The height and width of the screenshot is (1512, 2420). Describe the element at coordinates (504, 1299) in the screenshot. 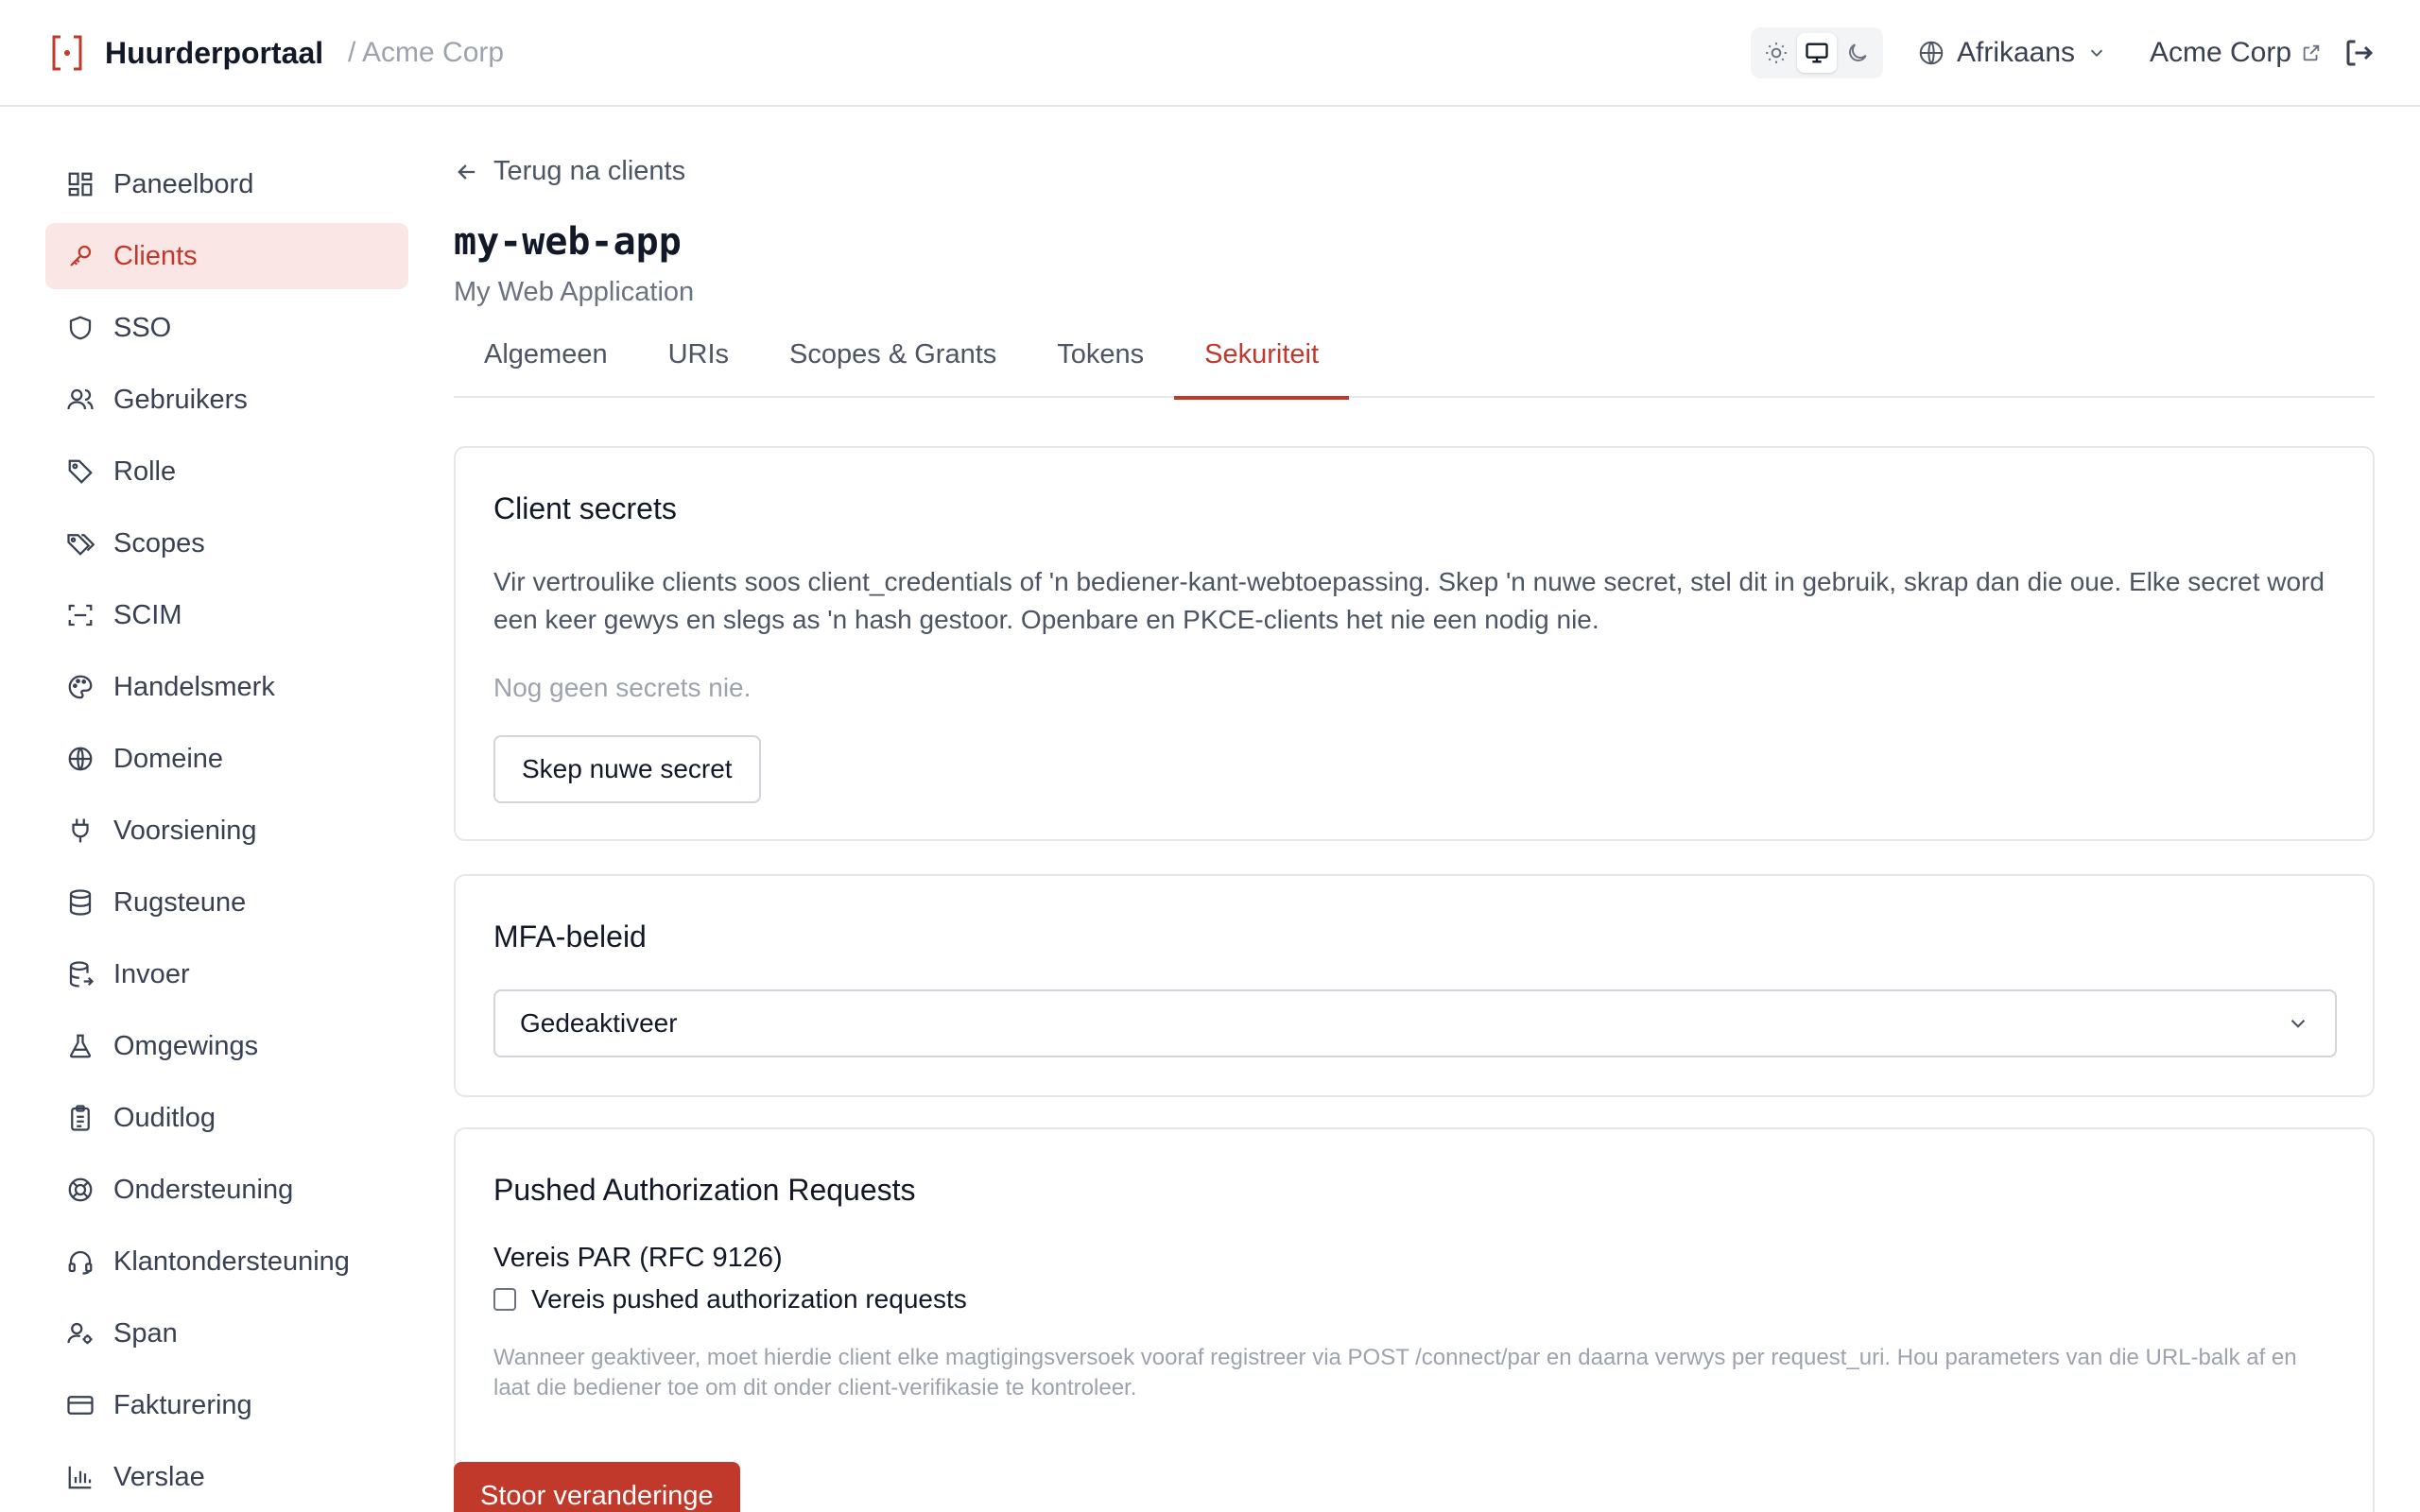

I see `par-checkbox` at that location.